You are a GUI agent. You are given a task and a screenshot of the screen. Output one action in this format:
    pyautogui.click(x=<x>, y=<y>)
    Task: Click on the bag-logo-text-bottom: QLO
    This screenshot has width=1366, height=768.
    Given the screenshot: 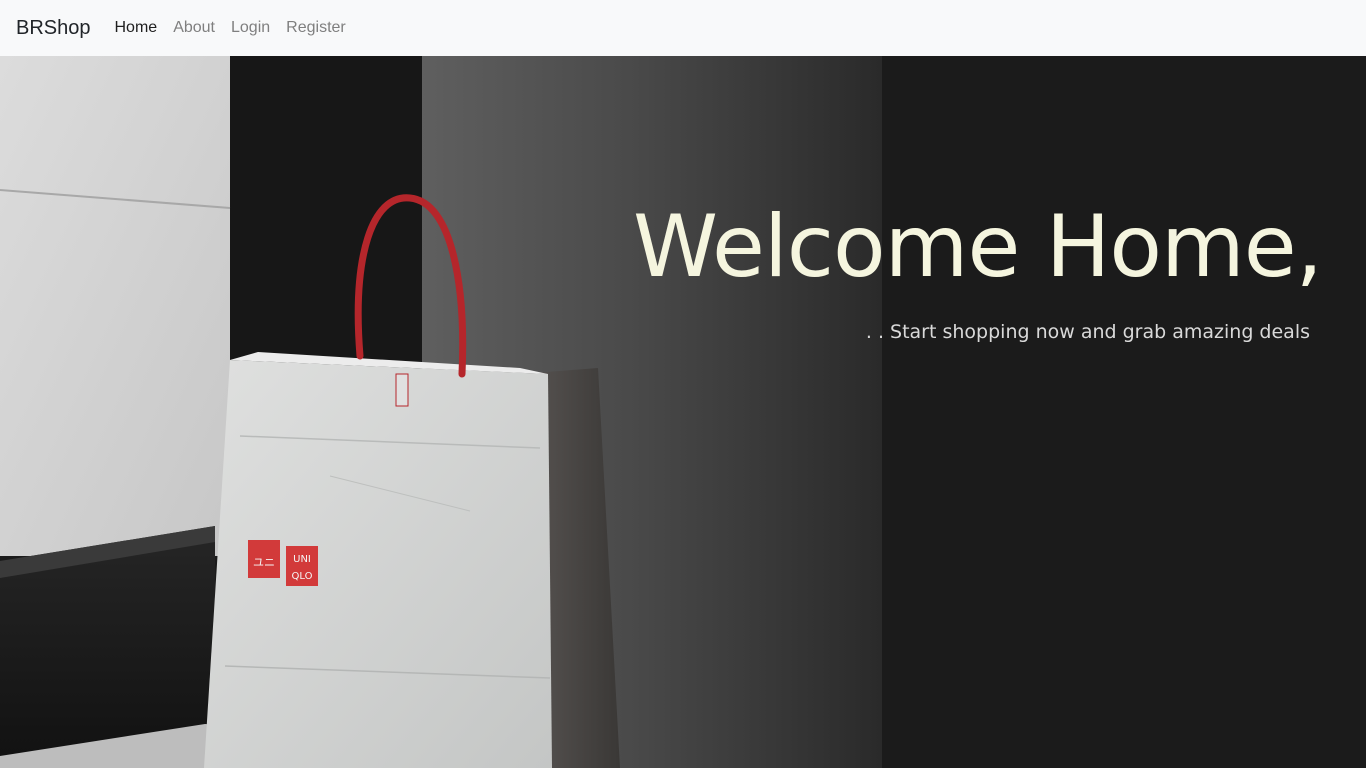 What is the action you would take?
    pyautogui.click(x=302, y=576)
    